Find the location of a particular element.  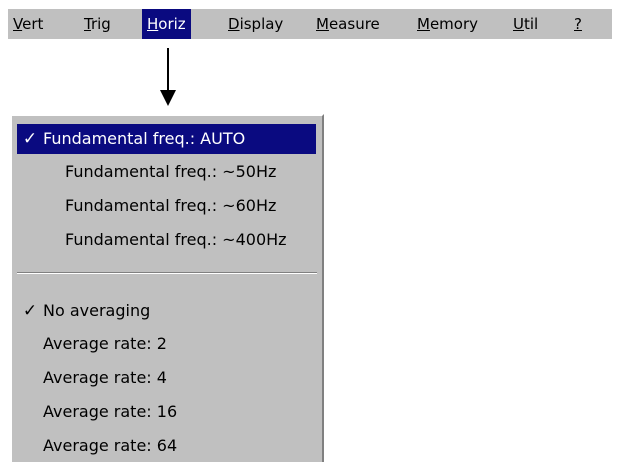

menu-display-label: isplay is located at coordinates (261, 24).